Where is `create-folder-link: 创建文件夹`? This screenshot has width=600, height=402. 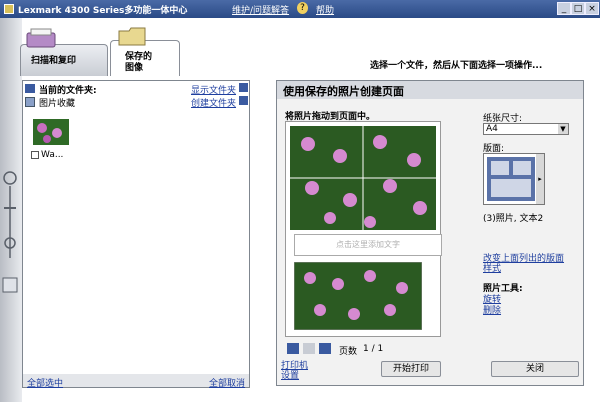 create-folder-link: 创建文件夹 is located at coordinates (213, 102).